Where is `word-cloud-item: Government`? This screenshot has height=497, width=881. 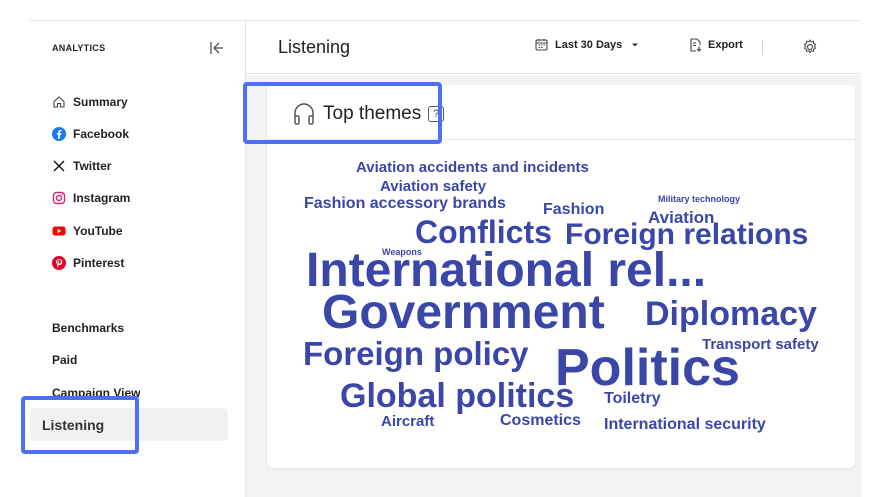
word-cloud-item: Government is located at coordinates (463, 312).